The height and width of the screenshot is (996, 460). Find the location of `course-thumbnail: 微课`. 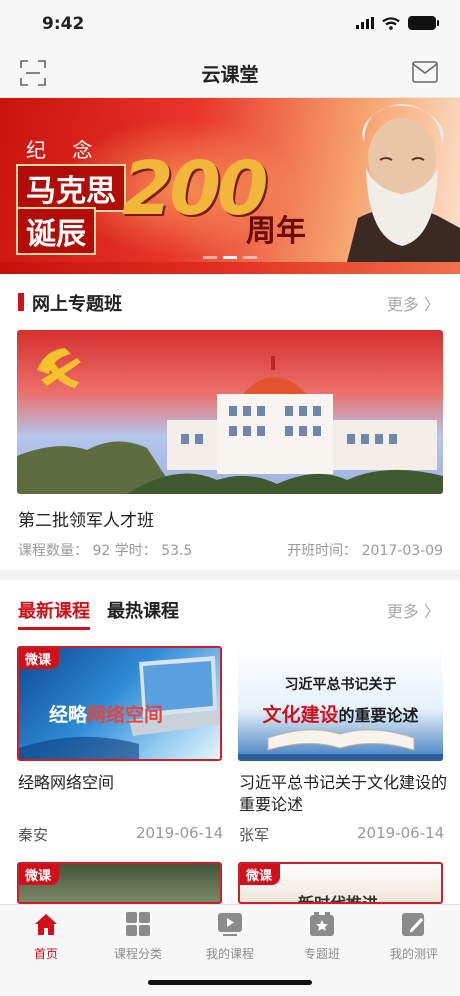

course-thumbnail: 微课 is located at coordinates (119, 883).